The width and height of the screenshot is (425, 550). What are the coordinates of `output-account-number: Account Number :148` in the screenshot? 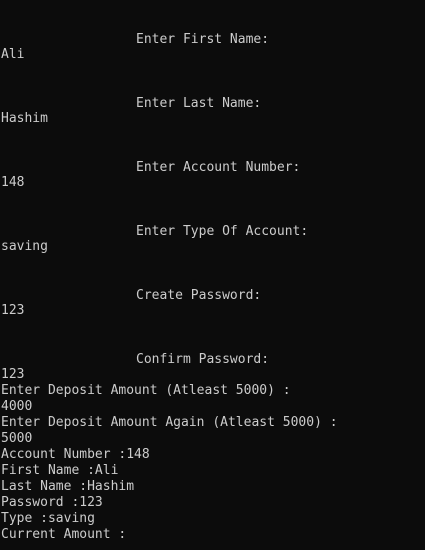 It's located at (75, 454).